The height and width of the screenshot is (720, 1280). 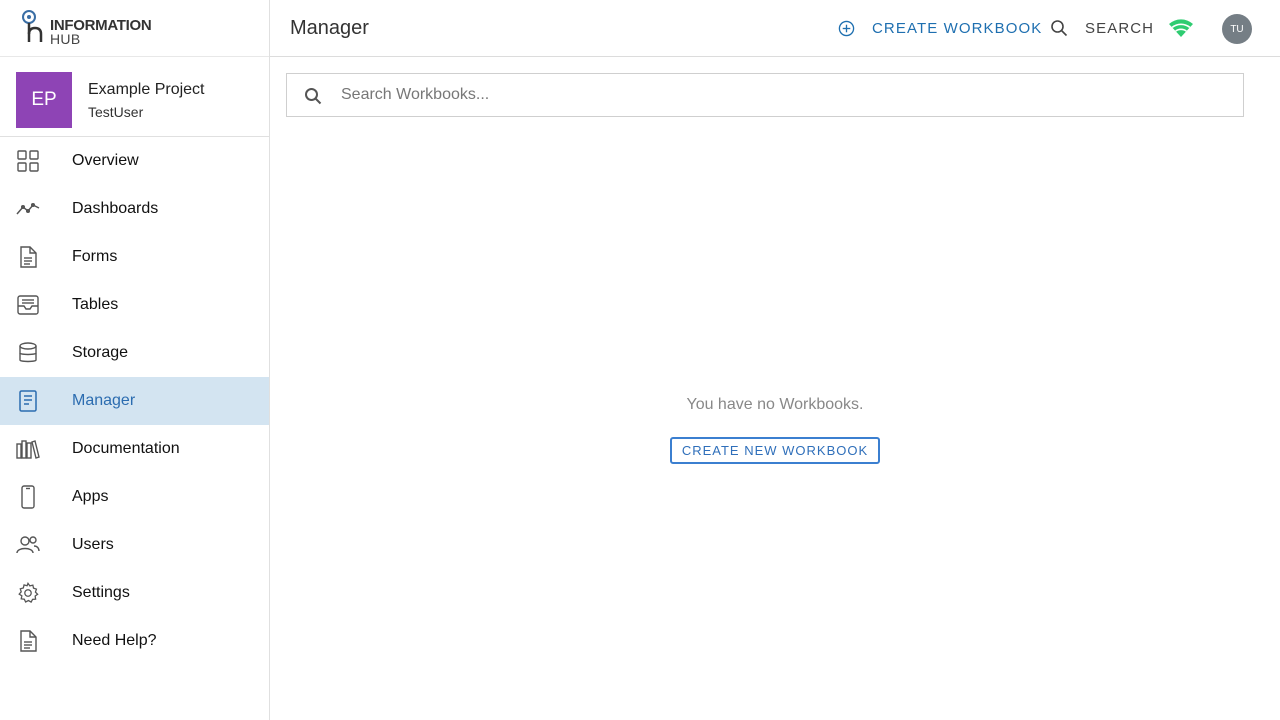 What do you see at coordinates (116, 112) in the screenshot?
I see `project-user: TestUser` at bounding box center [116, 112].